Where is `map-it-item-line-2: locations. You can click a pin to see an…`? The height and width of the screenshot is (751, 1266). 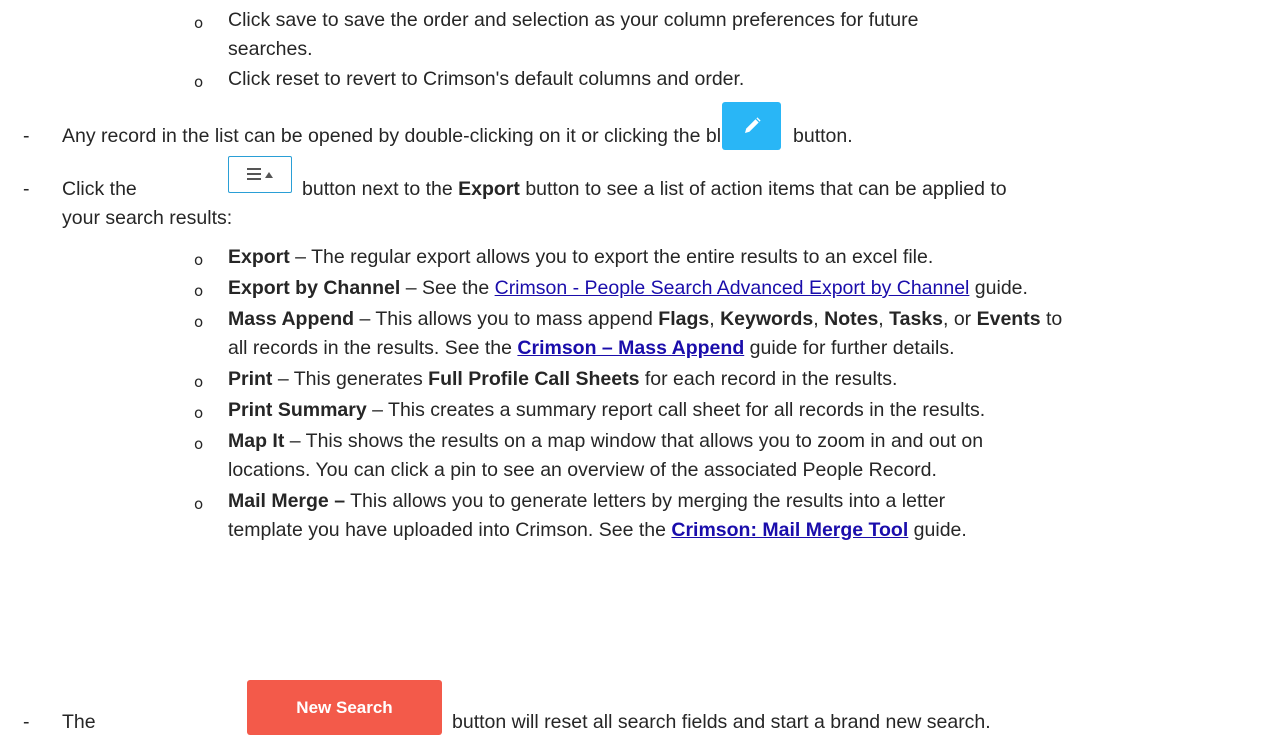 map-it-item-line-2: locations. You can click a pin to see an… is located at coordinates (582, 470).